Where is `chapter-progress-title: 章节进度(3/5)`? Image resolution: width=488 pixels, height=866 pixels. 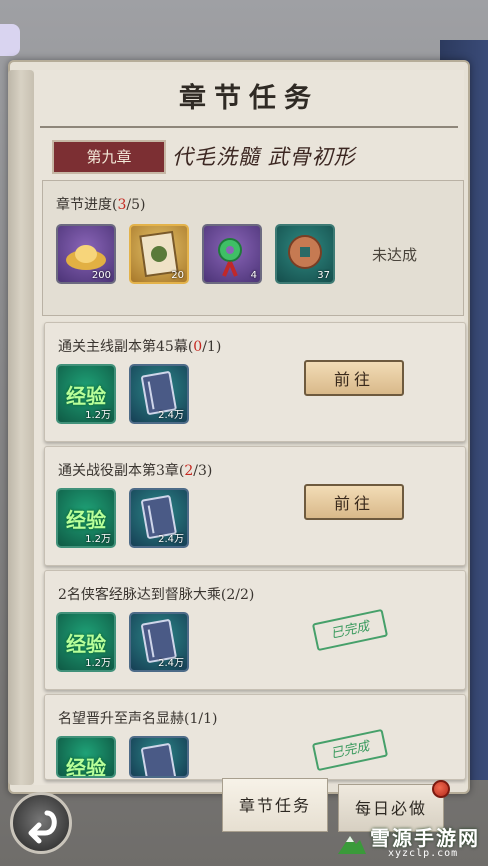 chapter-progress-title: 章节进度(3/5) is located at coordinates (101, 205).